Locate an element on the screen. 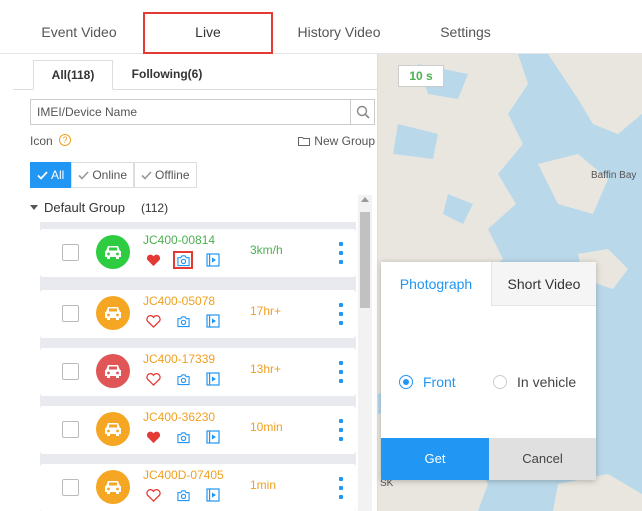  group-header: Default Group (112) is located at coordinates (99, 207).